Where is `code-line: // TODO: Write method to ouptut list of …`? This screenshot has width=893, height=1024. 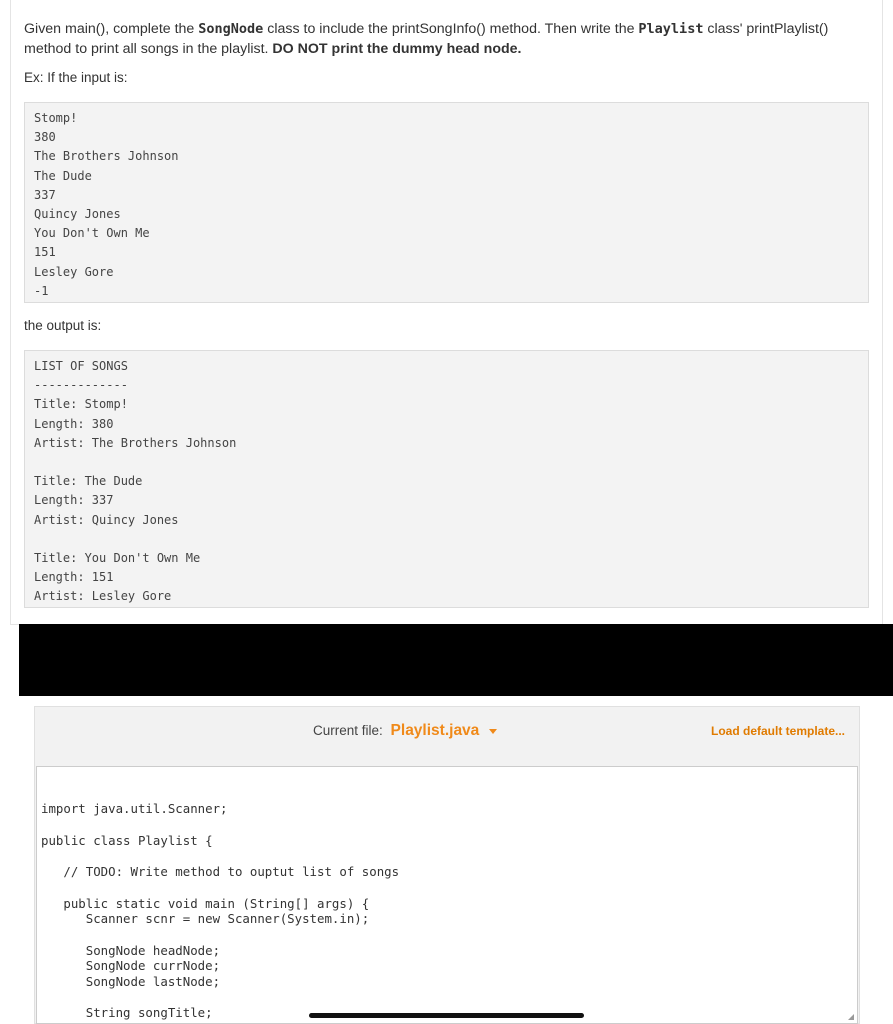
code-line: // TODO: Write method to ouptut list of … is located at coordinates (220, 872).